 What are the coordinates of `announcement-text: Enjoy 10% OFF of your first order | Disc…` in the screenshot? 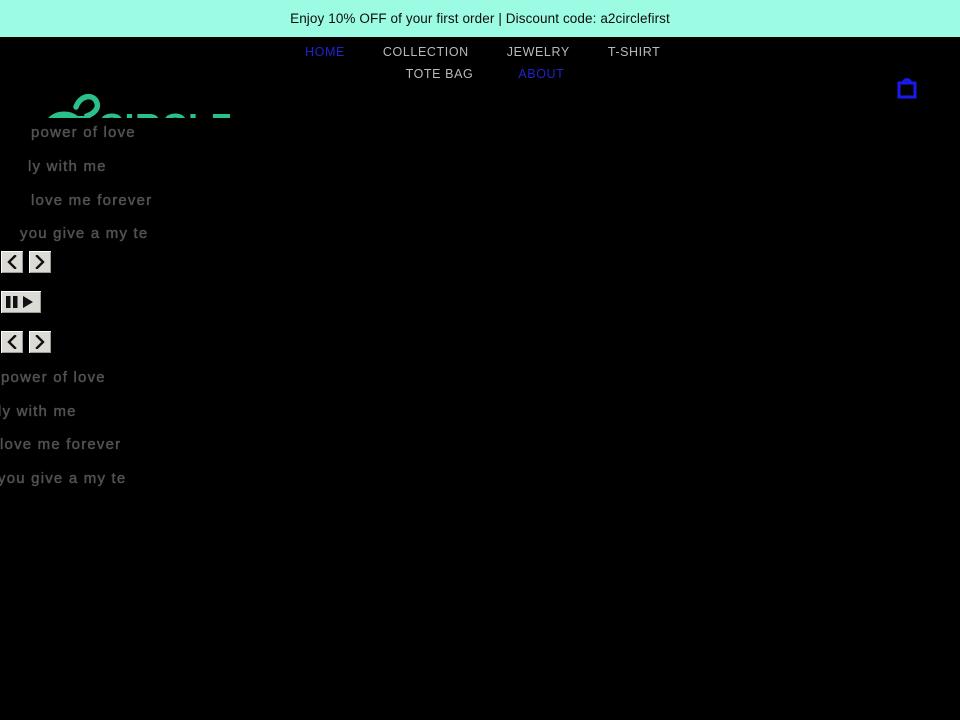 It's located at (480, 18).